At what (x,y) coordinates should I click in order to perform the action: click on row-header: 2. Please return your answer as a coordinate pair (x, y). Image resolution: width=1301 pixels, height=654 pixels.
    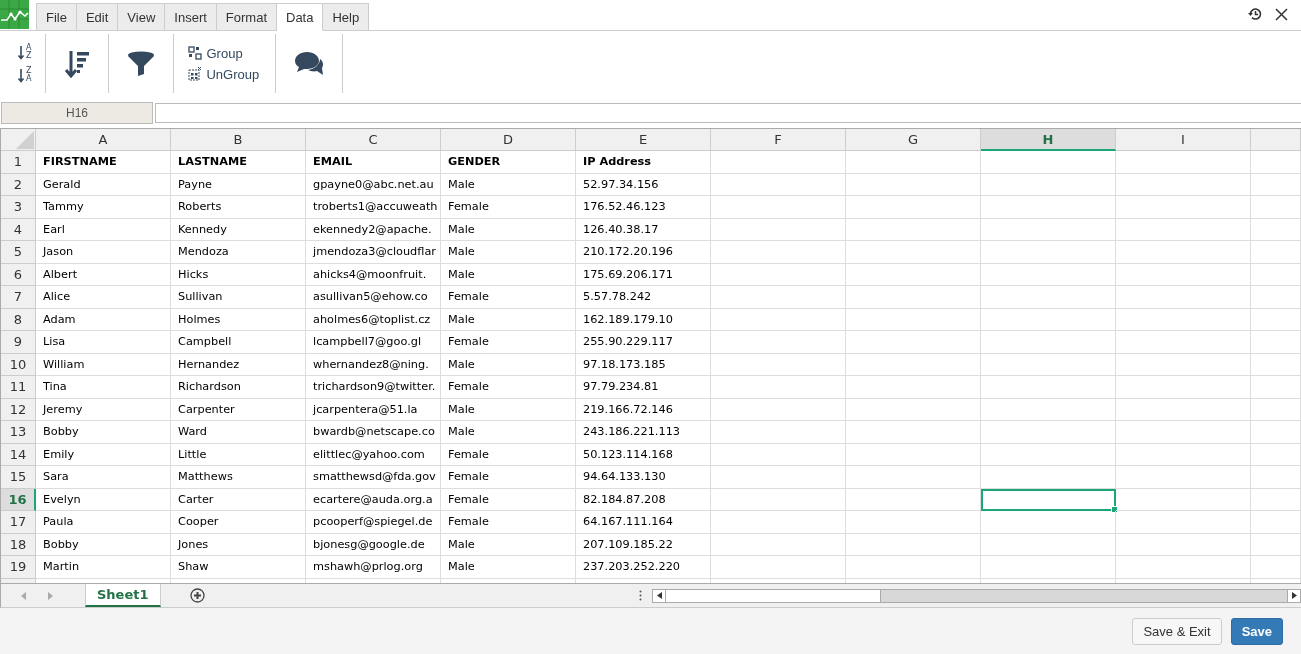
    Looking at the image, I should click on (18, 184).